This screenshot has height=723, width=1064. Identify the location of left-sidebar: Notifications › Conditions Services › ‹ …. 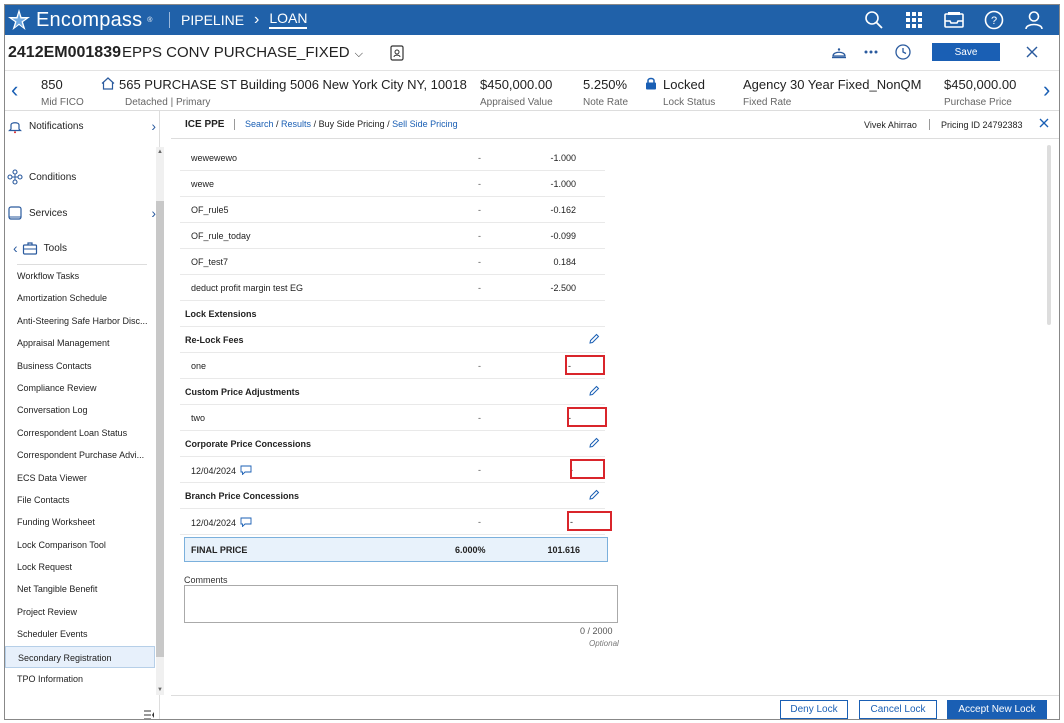
(84, 415).